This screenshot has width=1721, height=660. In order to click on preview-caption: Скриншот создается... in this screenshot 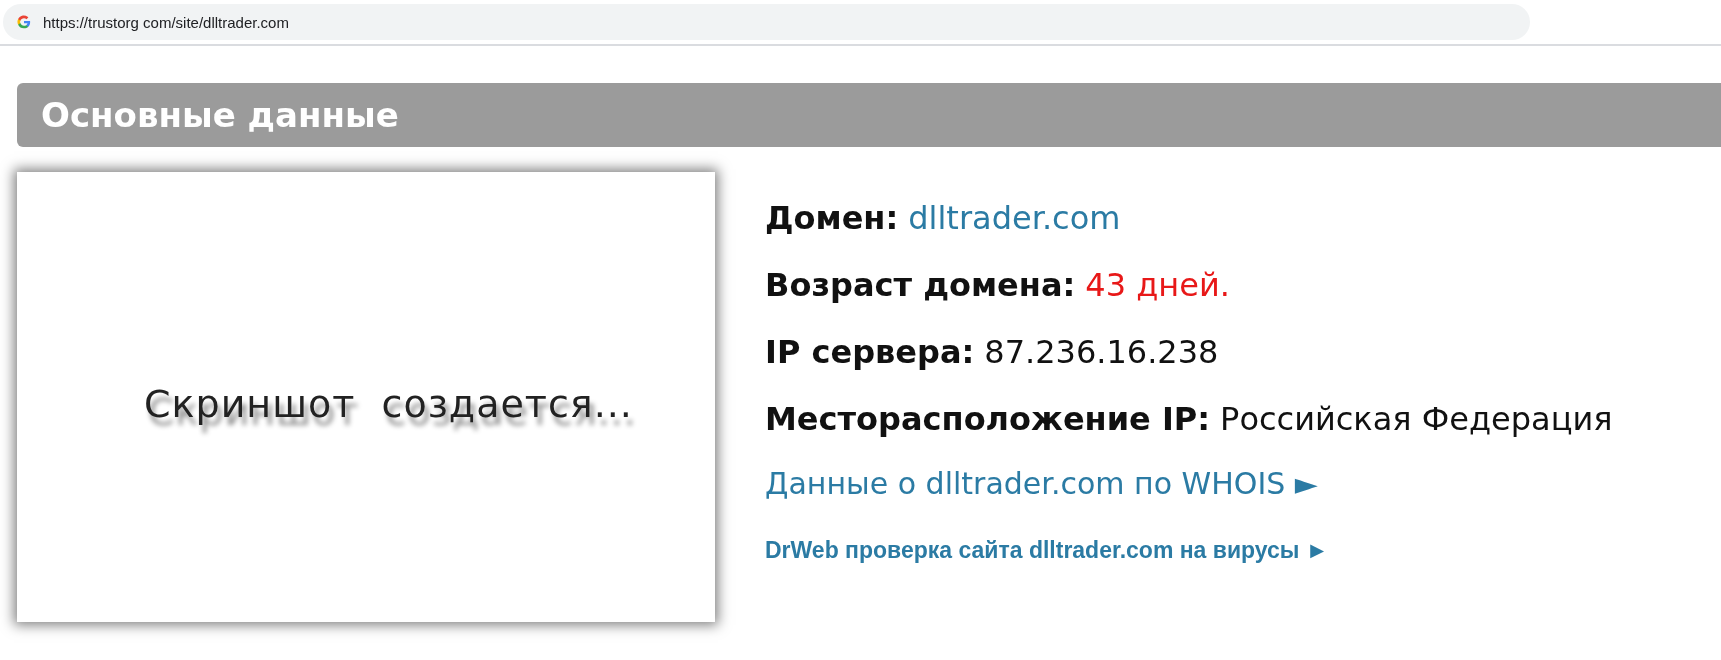, I will do `click(388, 404)`.